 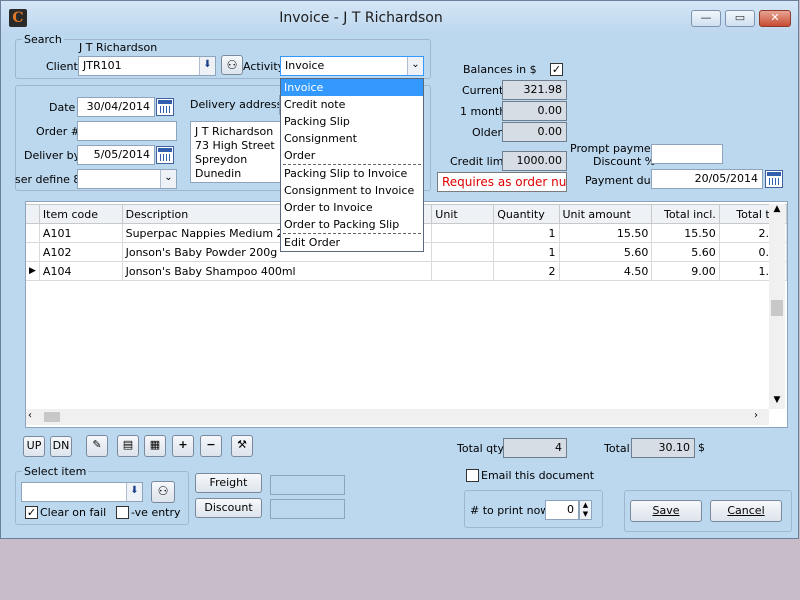 I want to click on scroll-right-icon: ›, so click(x=760, y=415).